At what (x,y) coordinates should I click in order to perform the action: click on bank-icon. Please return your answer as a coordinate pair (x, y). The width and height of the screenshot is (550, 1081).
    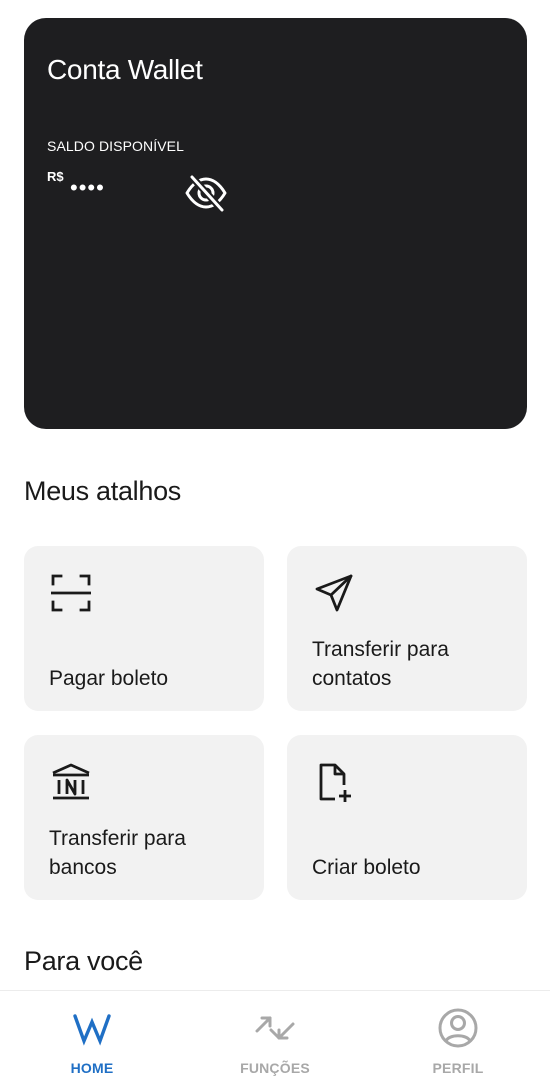
    Looking at the image, I should click on (71, 781).